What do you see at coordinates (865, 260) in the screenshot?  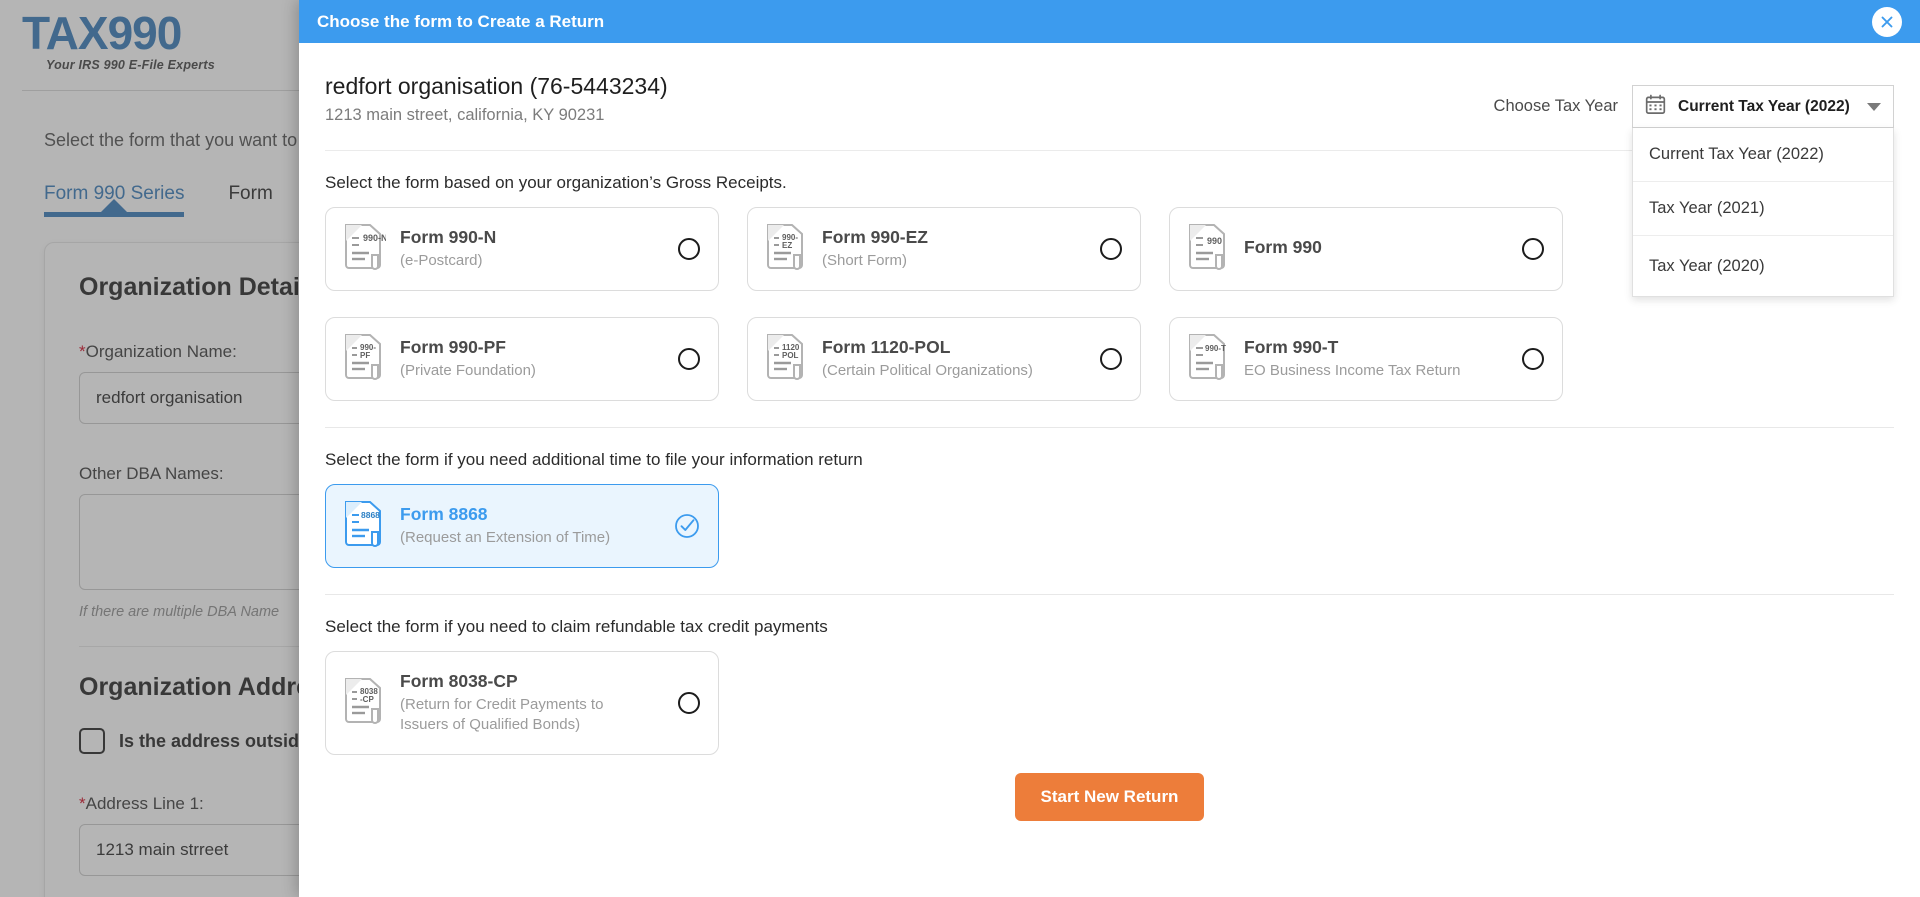 I see `form-subtitle: (Short Form)` at bounding box center [865, 260].